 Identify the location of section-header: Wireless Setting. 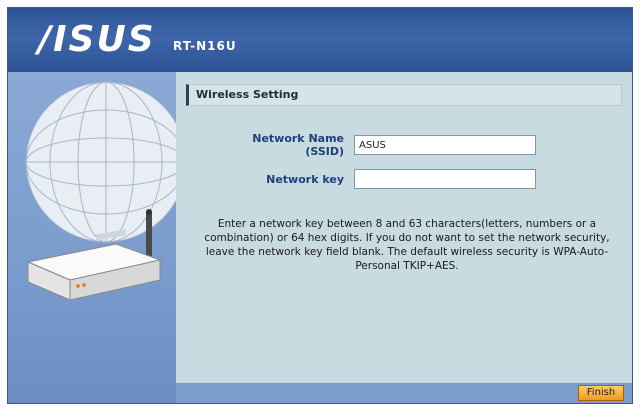
(404, 95).